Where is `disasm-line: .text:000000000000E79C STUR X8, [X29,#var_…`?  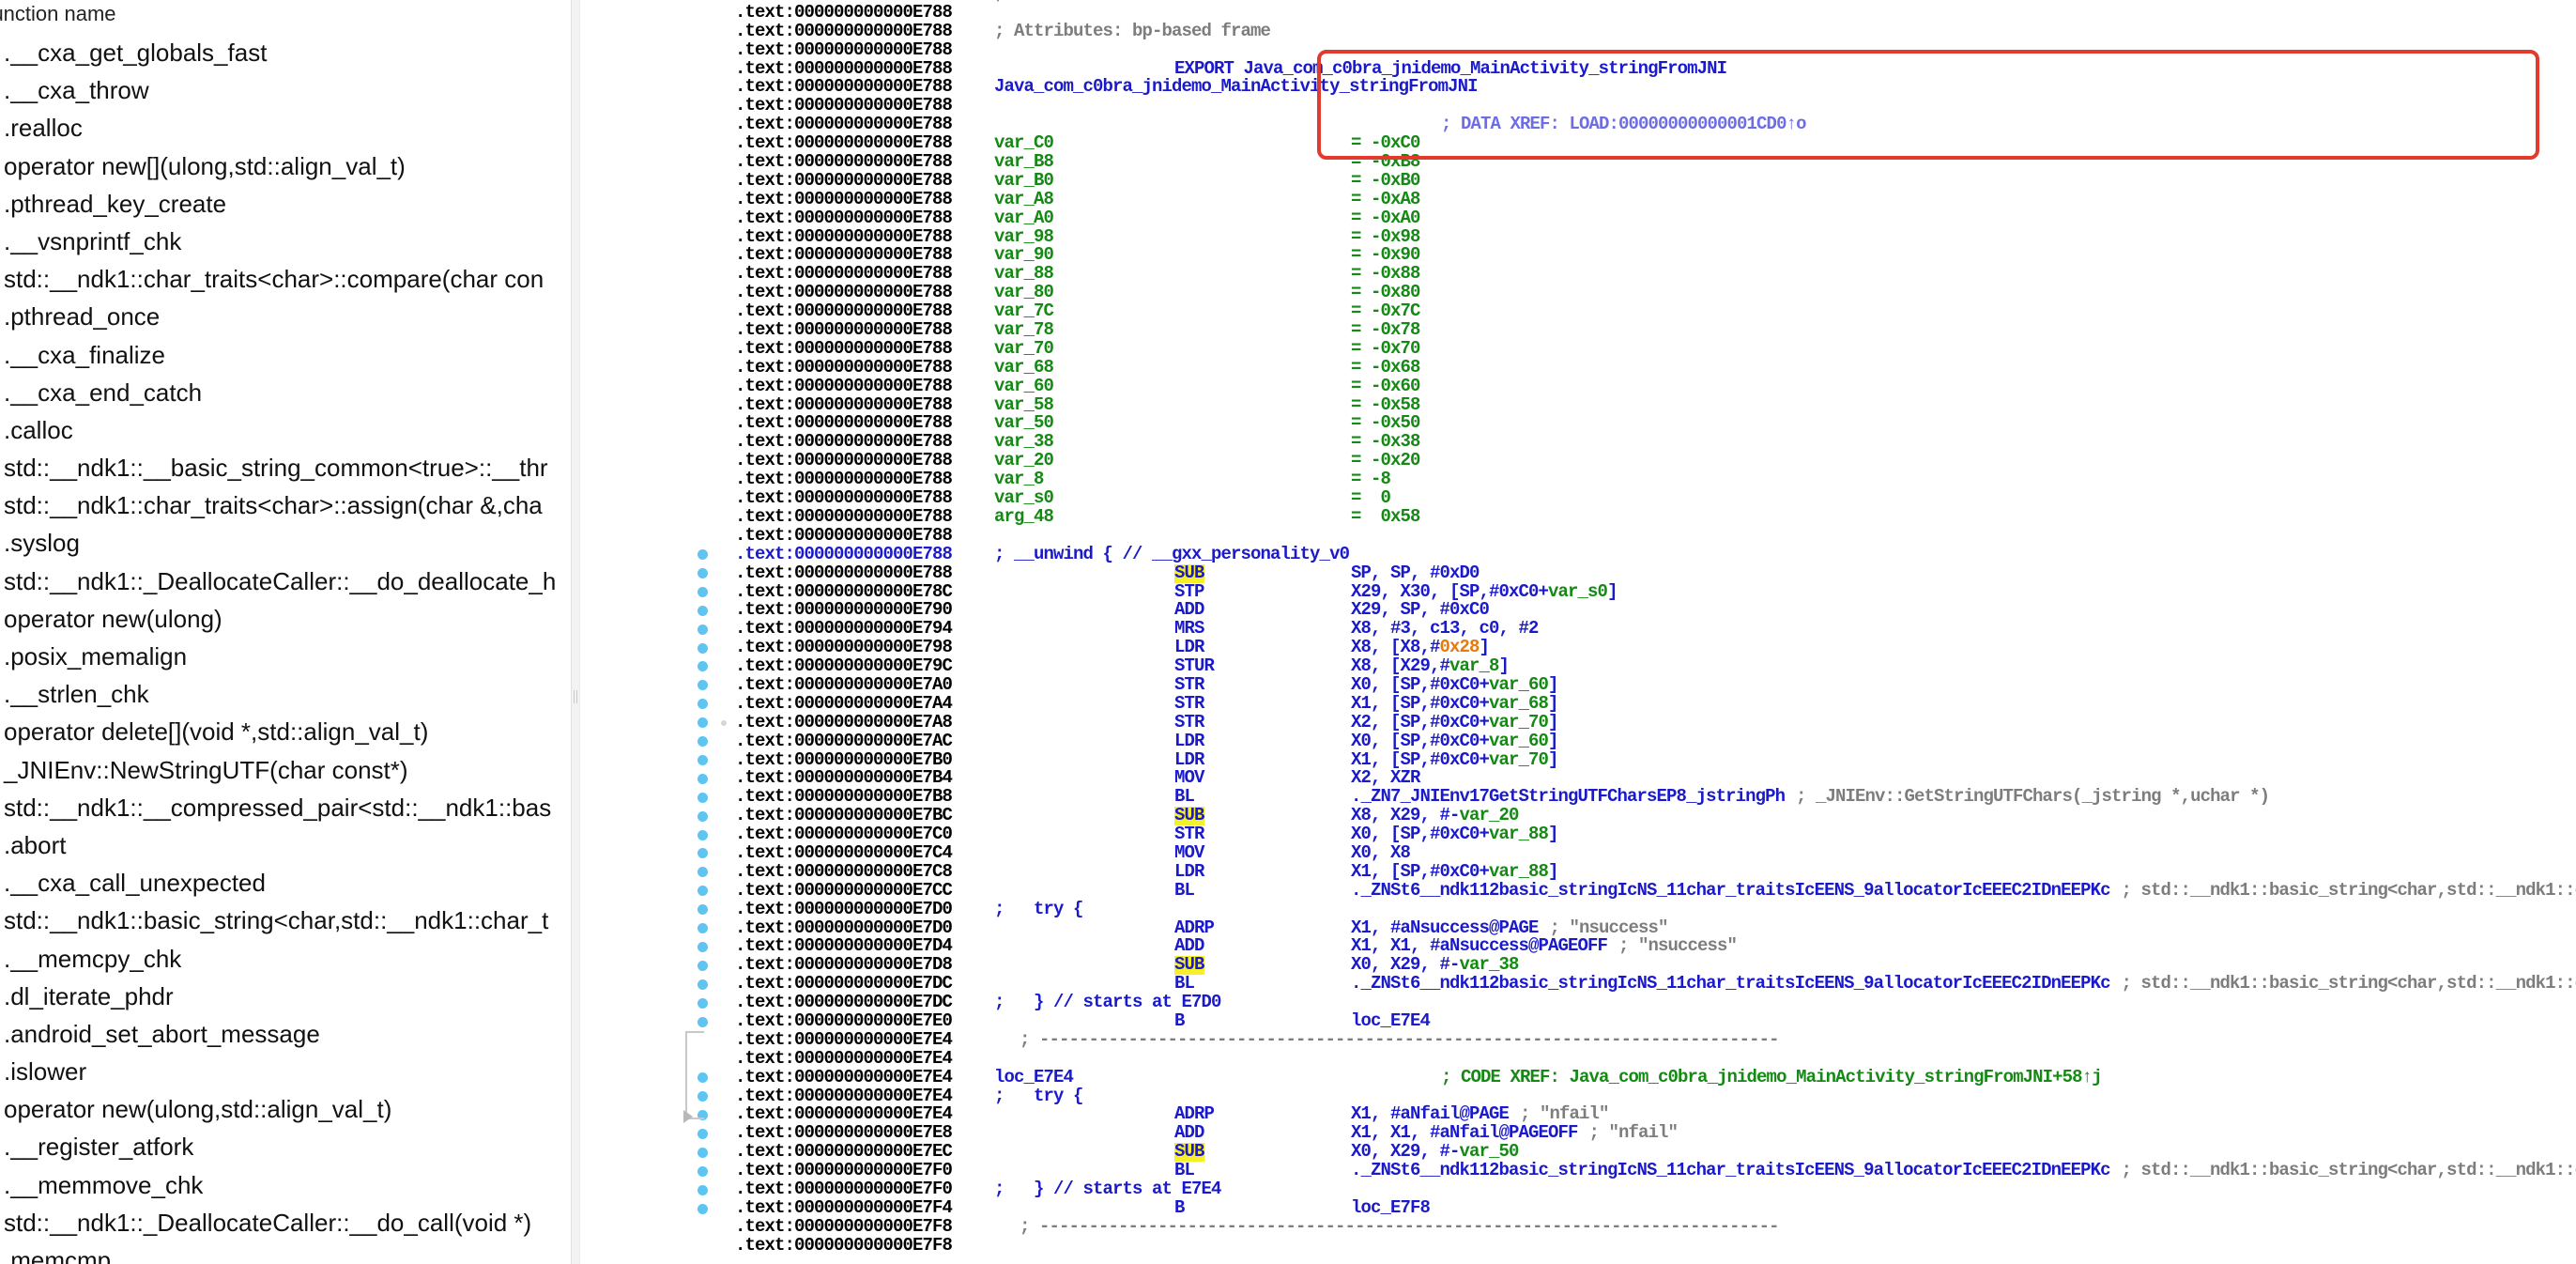
disasm-line: .text:000000000000E79C STUR X8, [X29,#var_… is located at coordinates (1656, 666).